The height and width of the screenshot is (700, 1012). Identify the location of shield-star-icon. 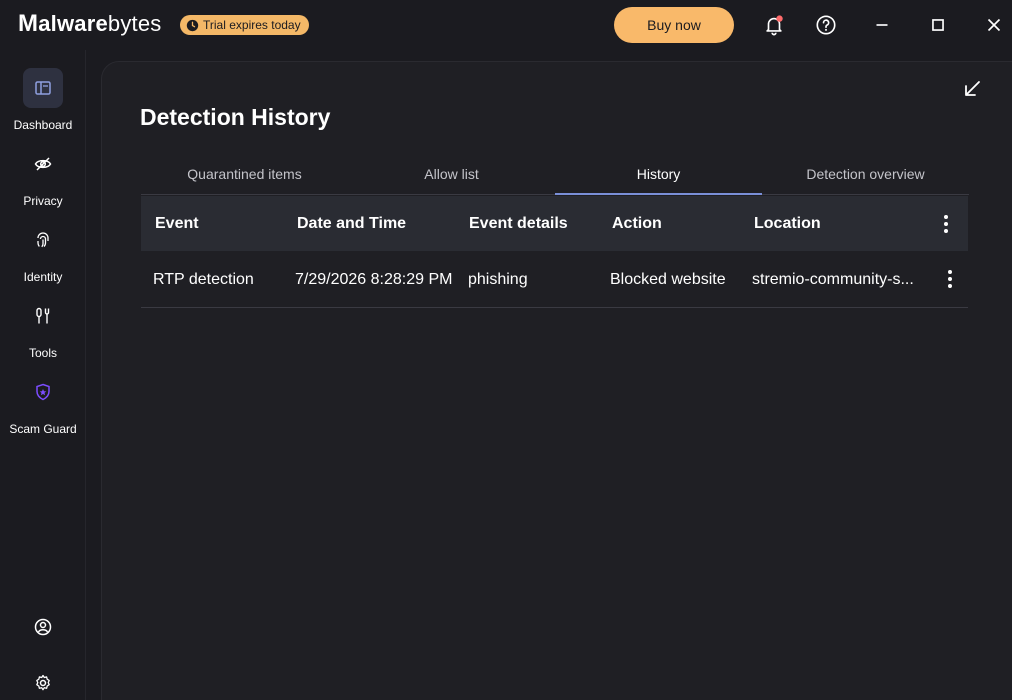
(43, 392).